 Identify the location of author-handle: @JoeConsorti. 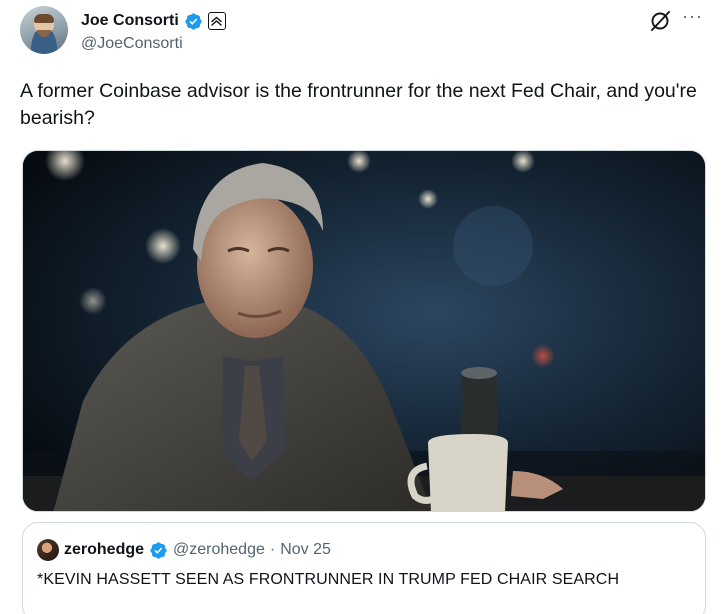
(132, 44).